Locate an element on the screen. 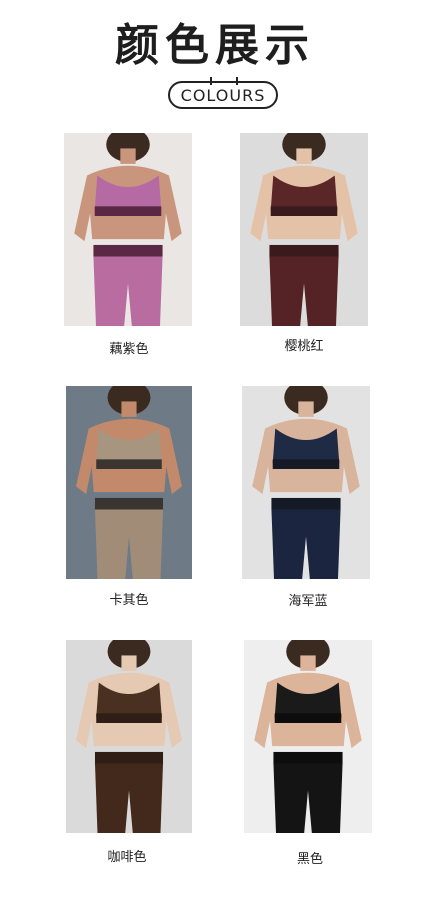 The height and width of the screenshot is (900, 430). swatch-photo-navy is located at coordinates (306, 482).